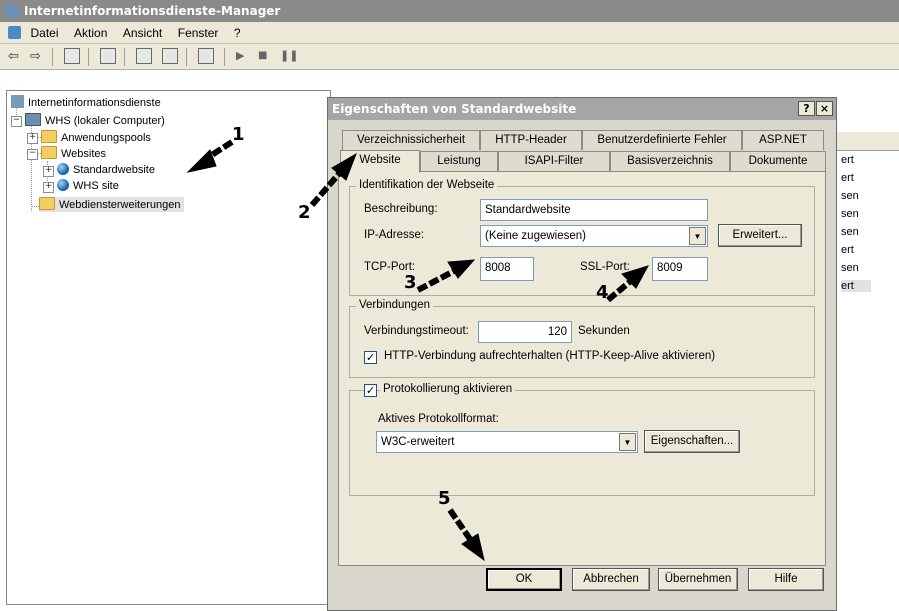  I want to click on forward-arrow-icon: ⇨, so click(35, 56).